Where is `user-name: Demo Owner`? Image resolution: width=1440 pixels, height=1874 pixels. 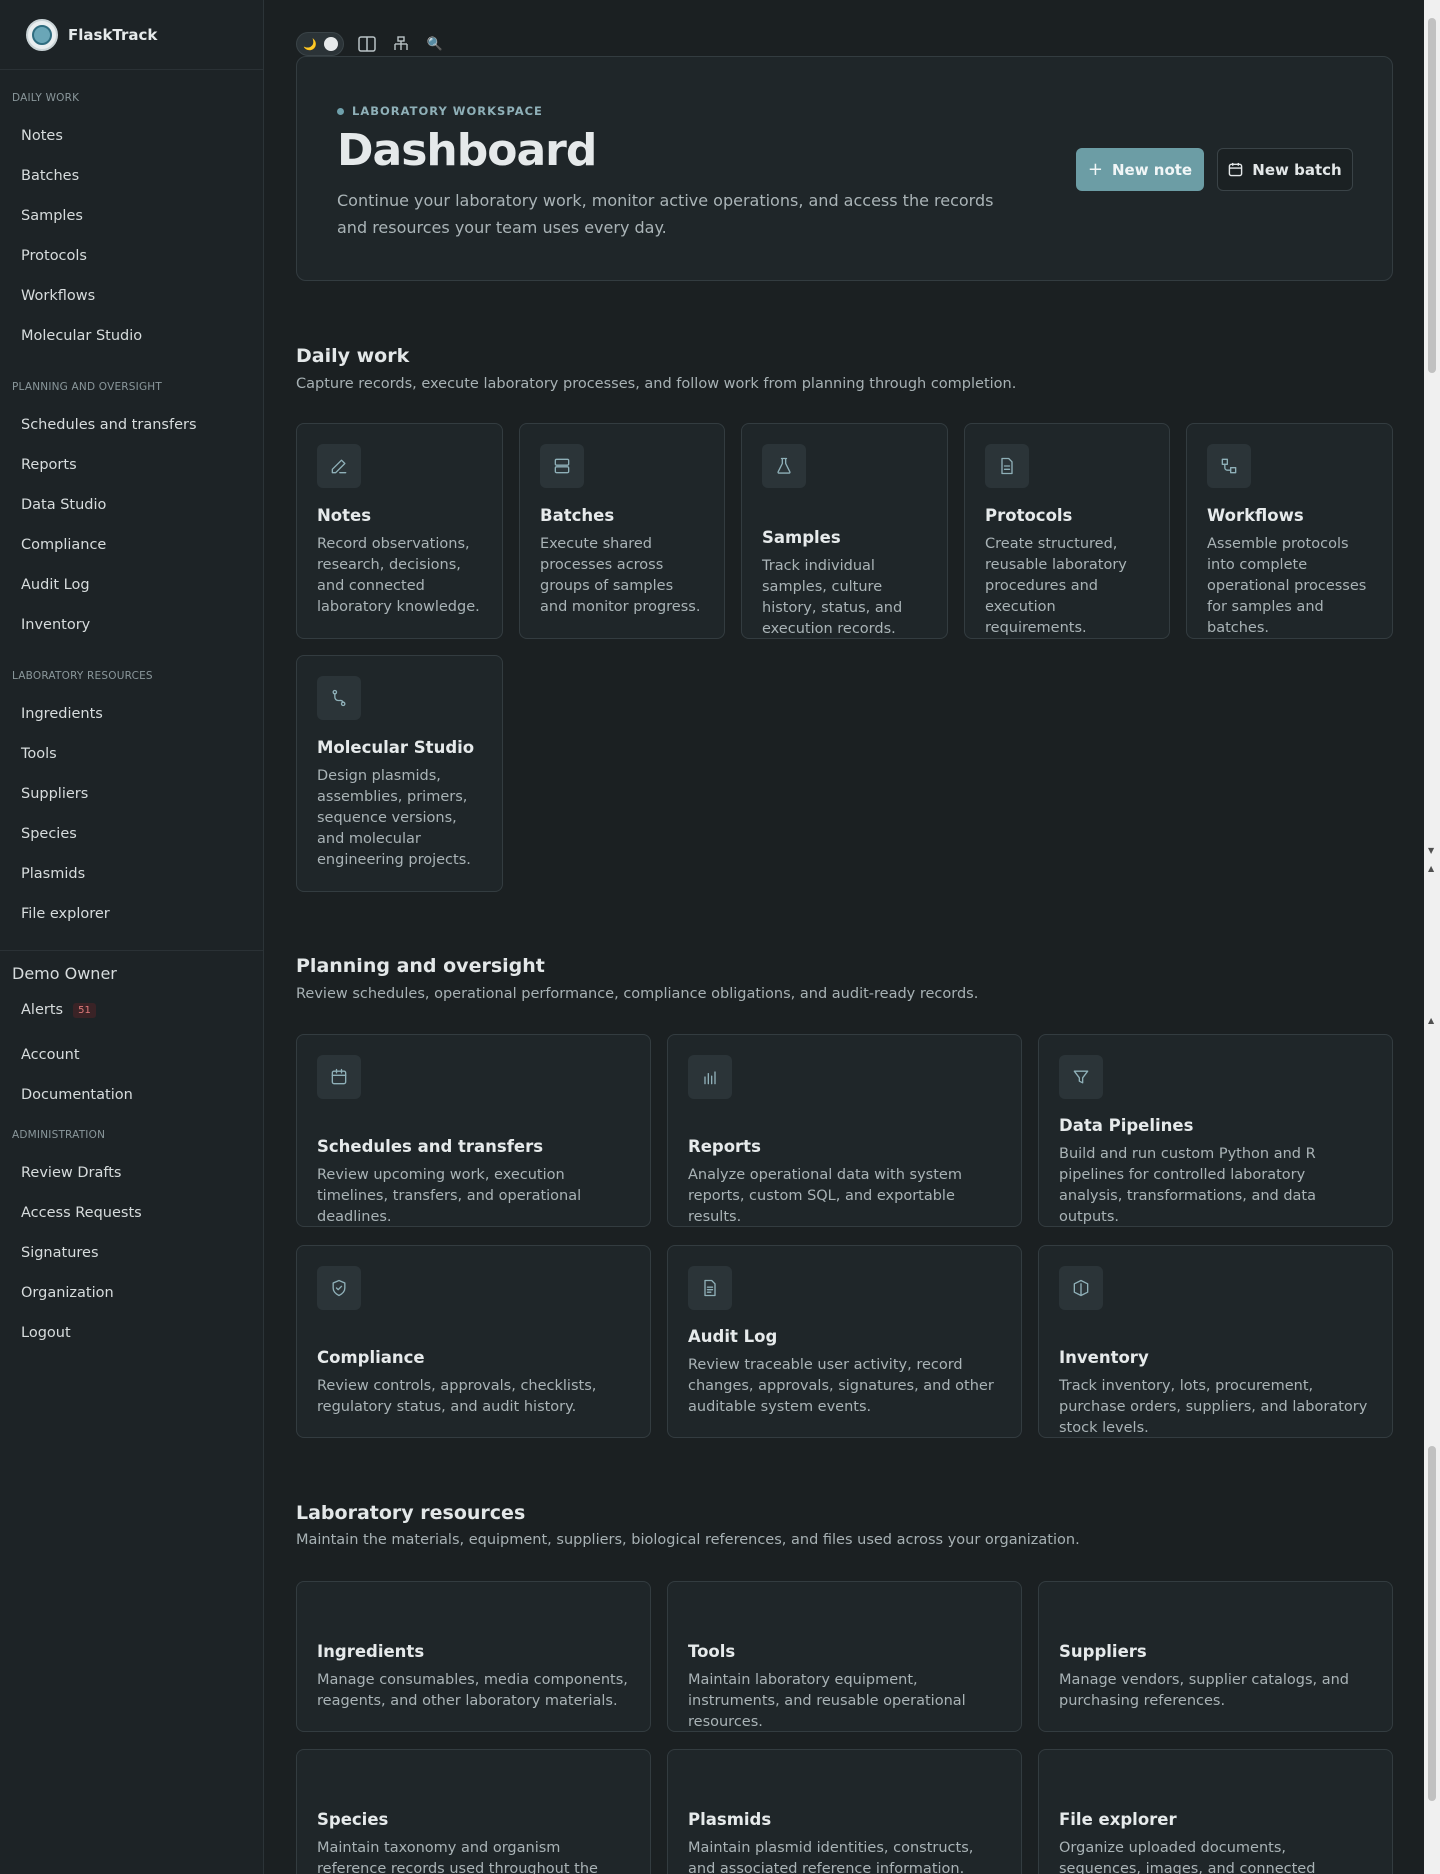 user-name: Demo Owner is located at coordinates (64, 973).